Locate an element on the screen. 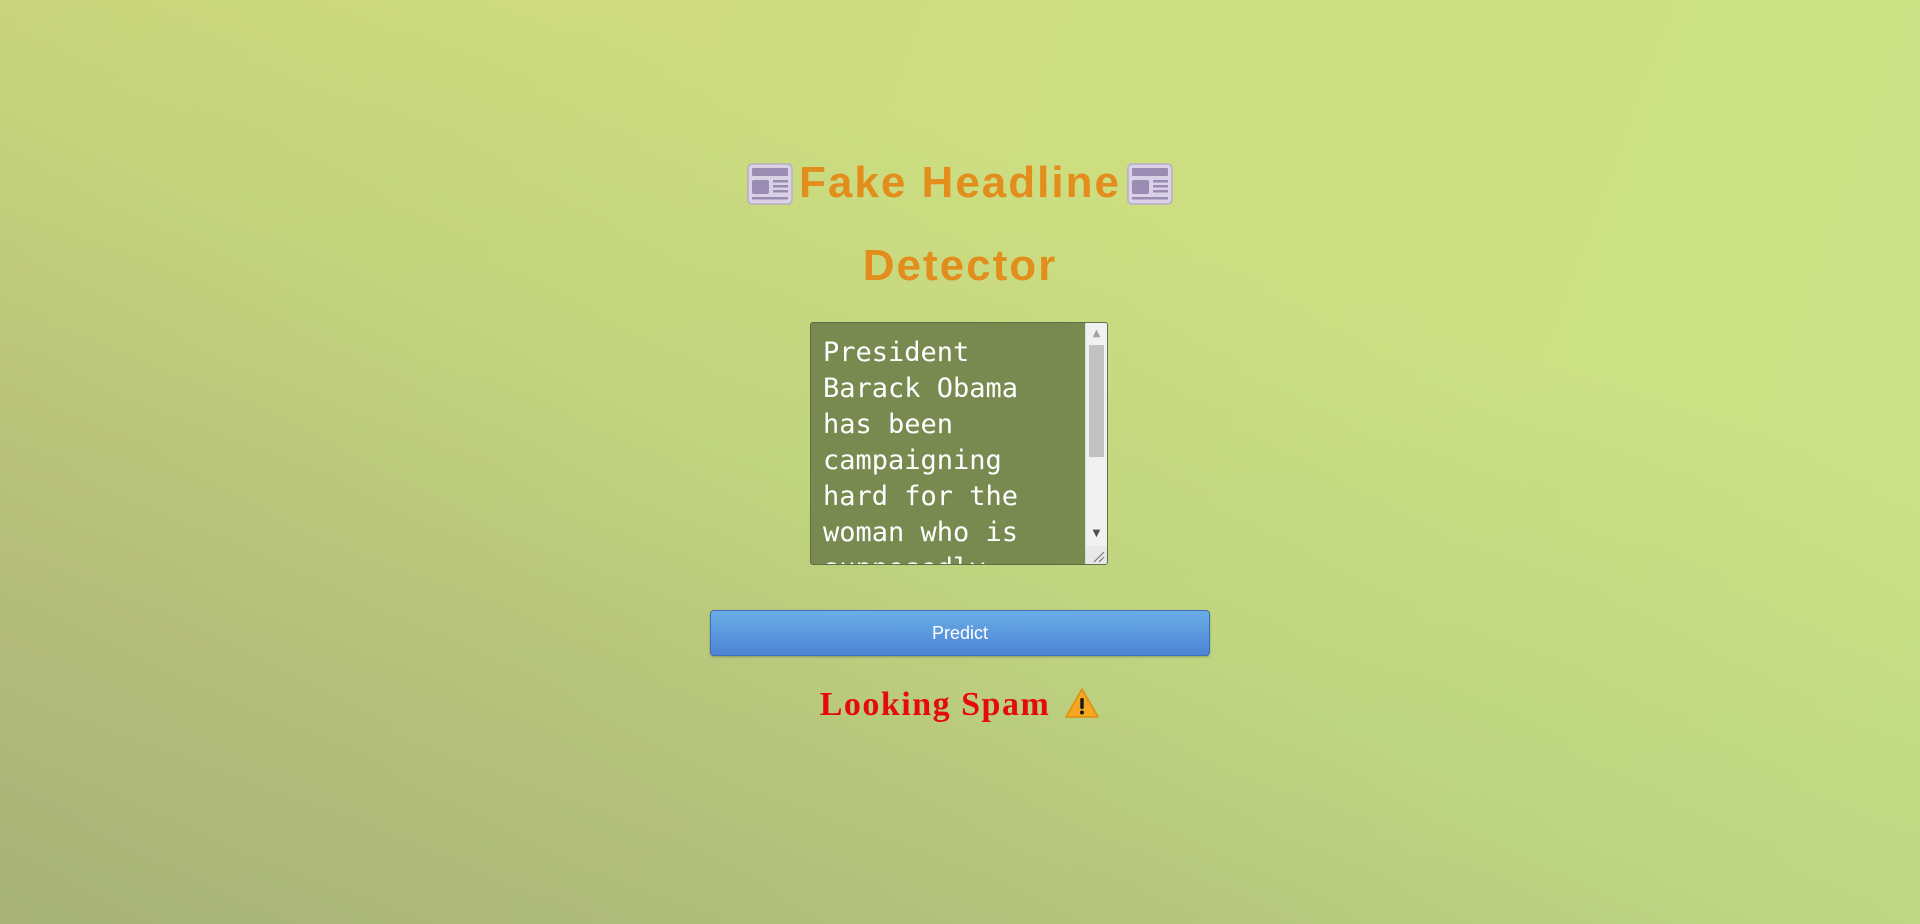 This screenshot has width=1920, height=924. title-text-line1: Fake Headline is located at coordinates (960, 182).